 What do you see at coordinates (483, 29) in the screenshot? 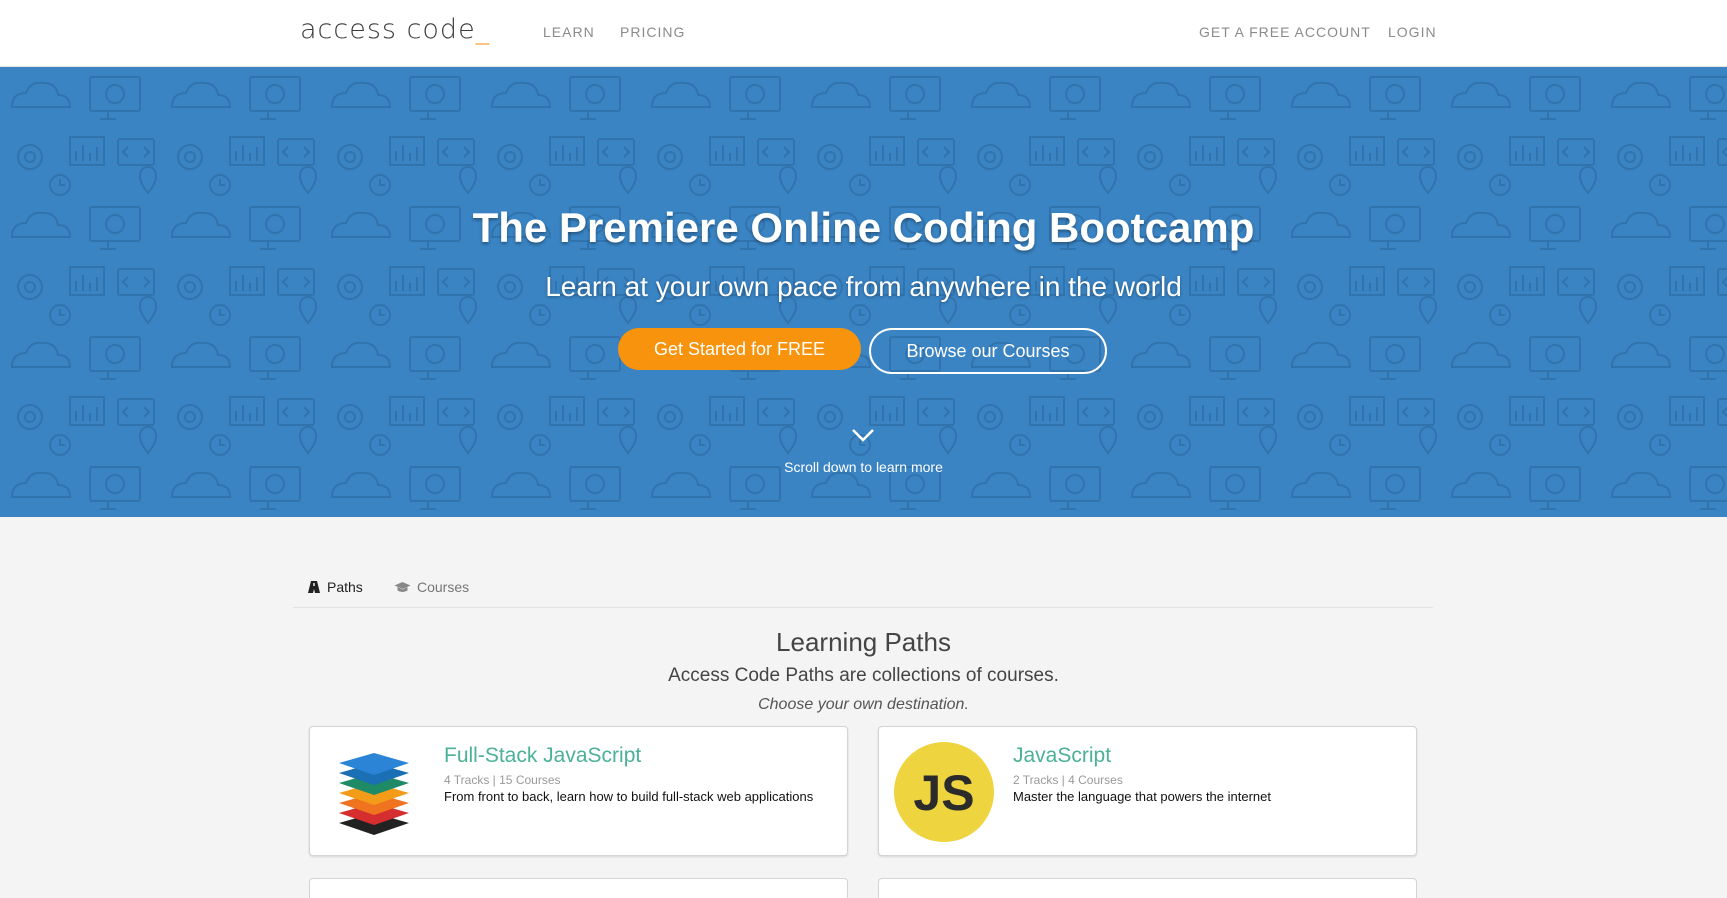
I see `logo-cursor: _` at bounding box center [483, 29].